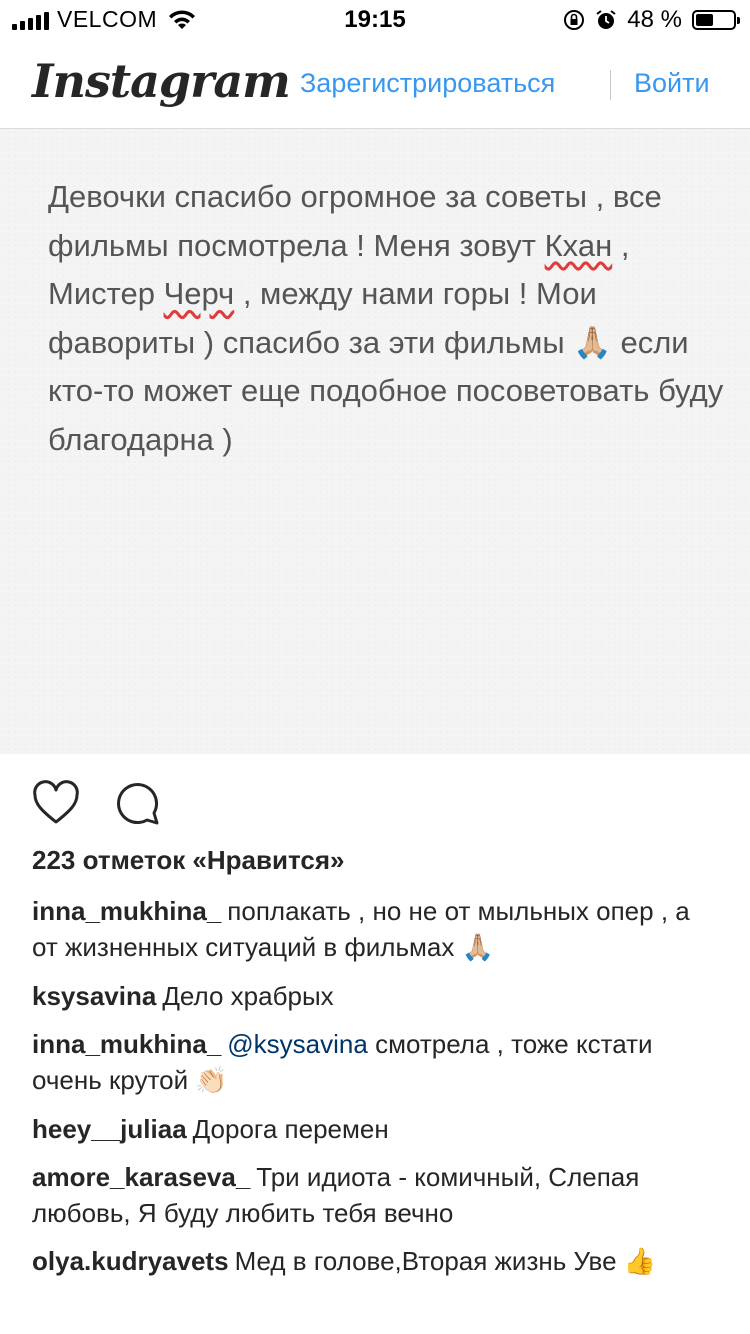  I want to click on instagram-logo: Instagram, so click(161, 81).